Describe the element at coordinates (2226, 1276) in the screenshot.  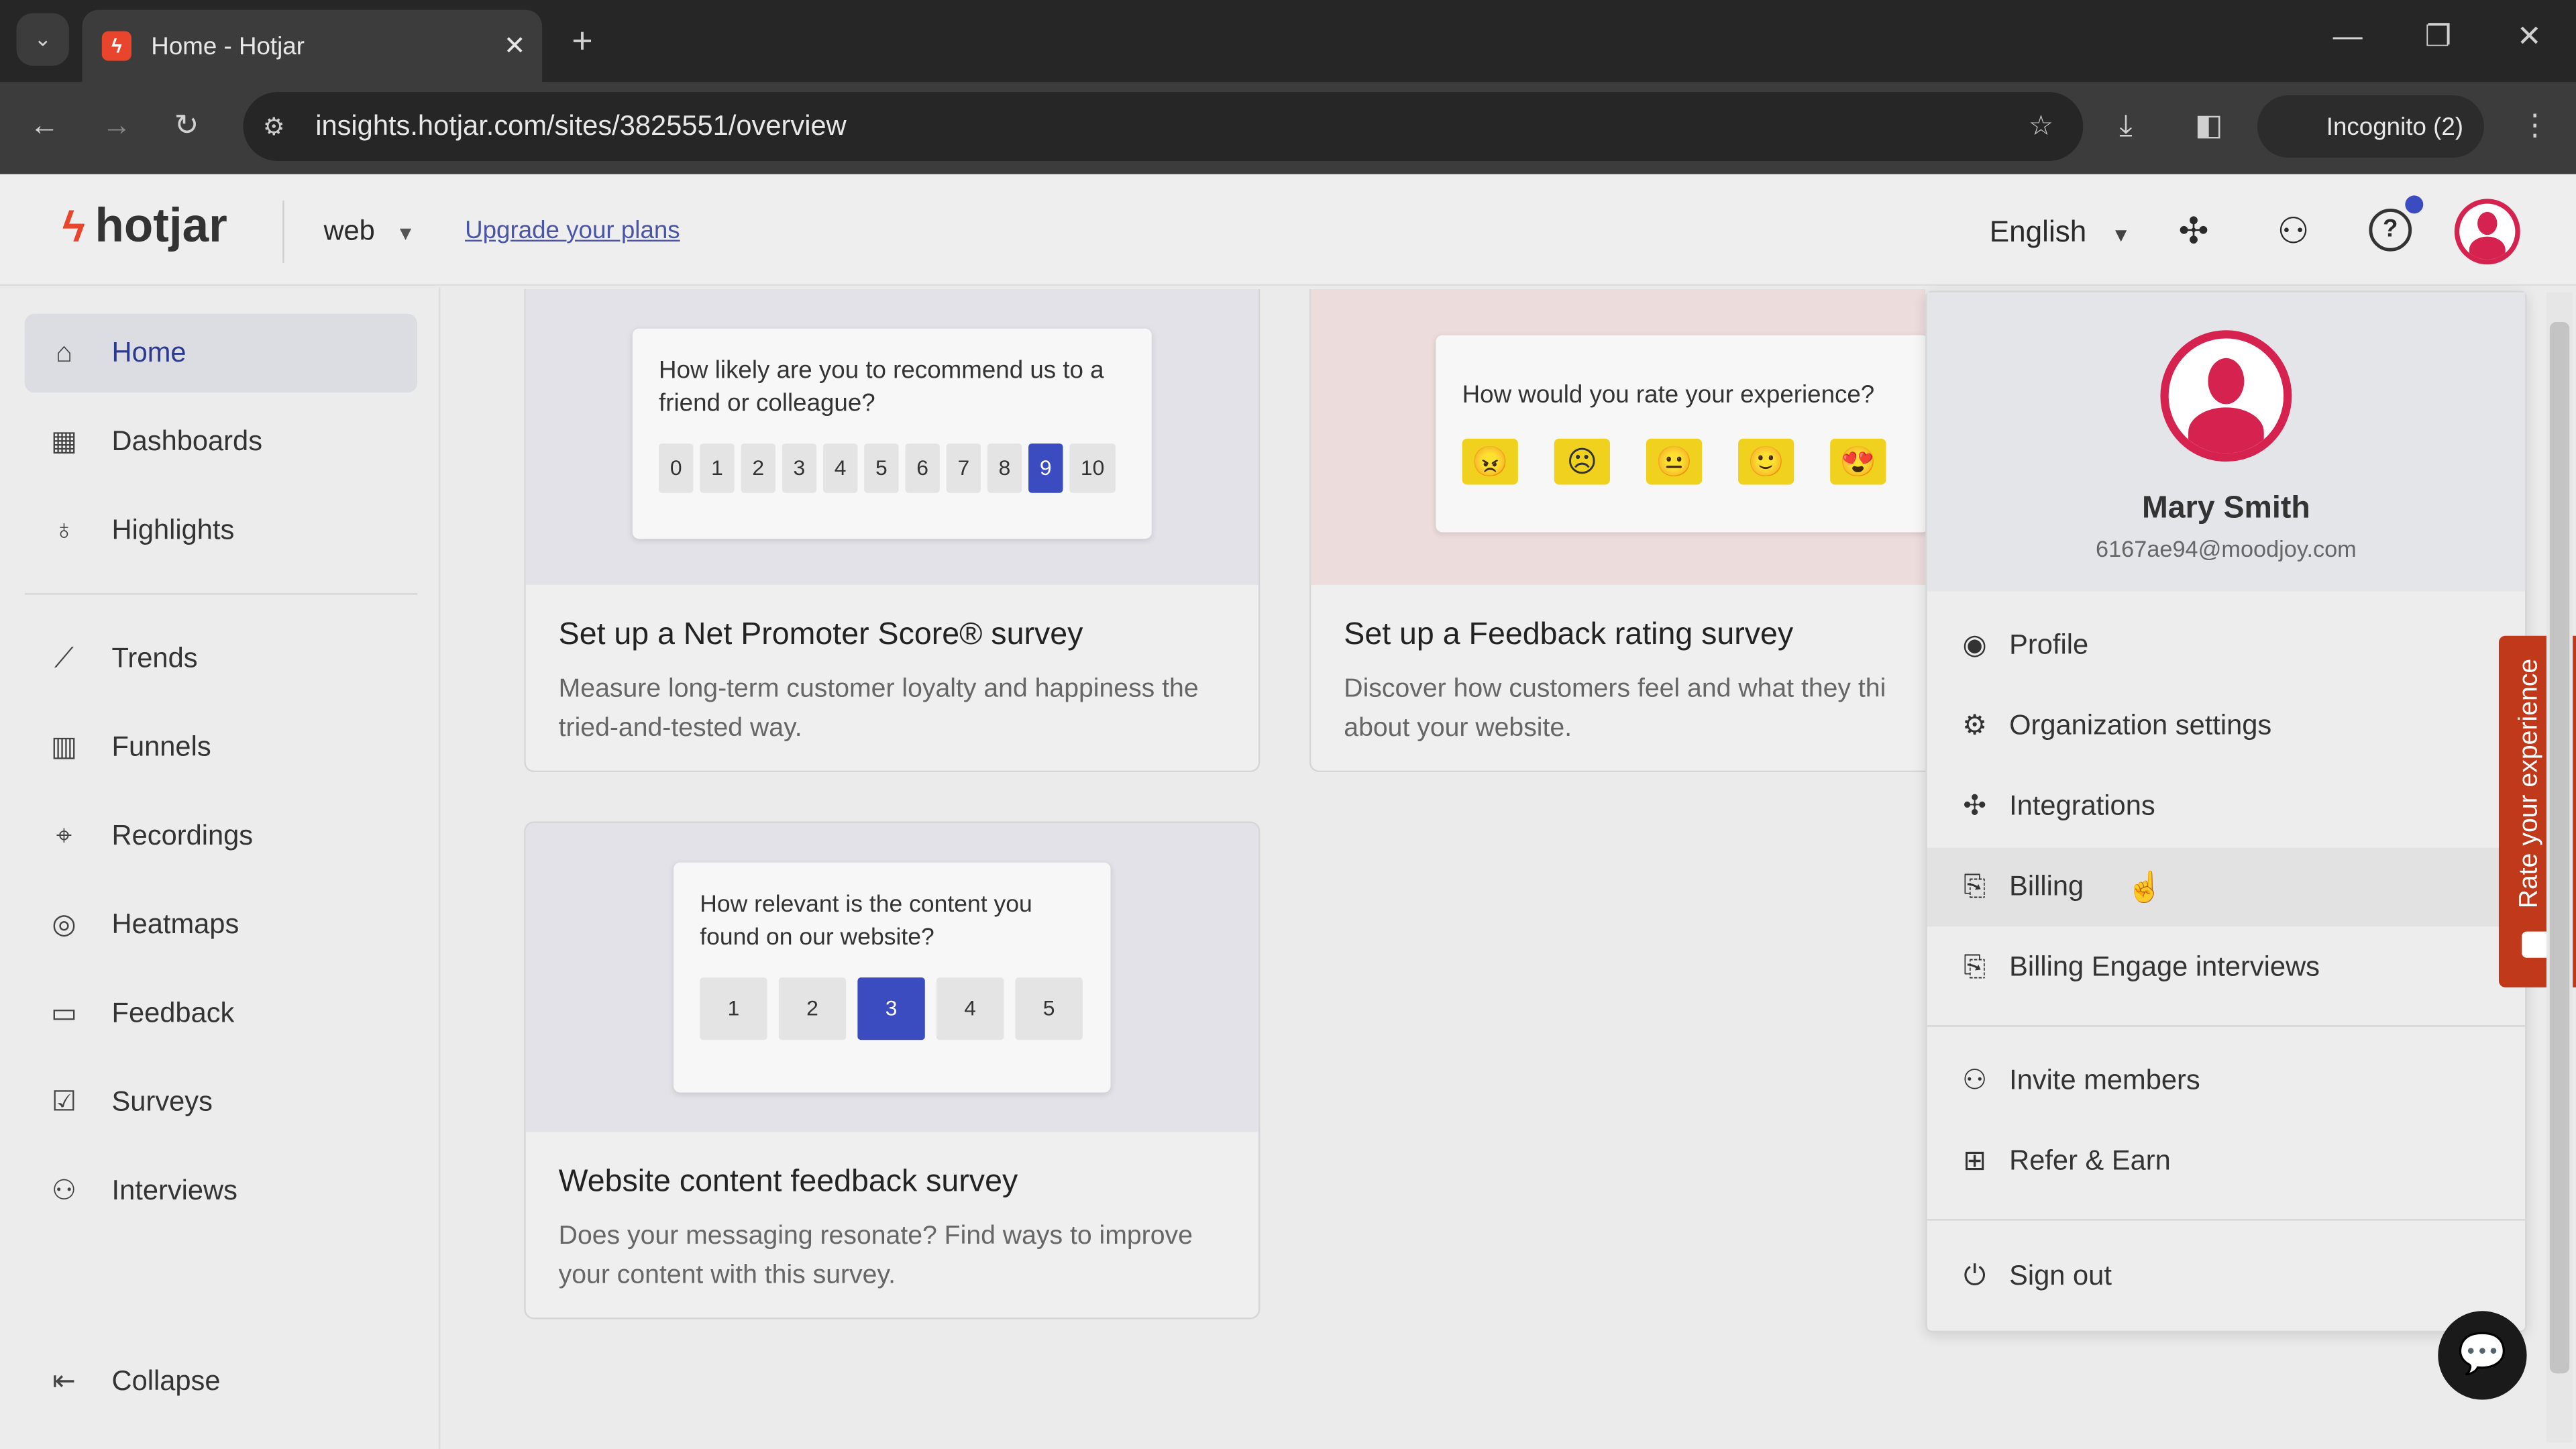
I see `menu-item-sign-out: ⏻ Sign out` at that location.